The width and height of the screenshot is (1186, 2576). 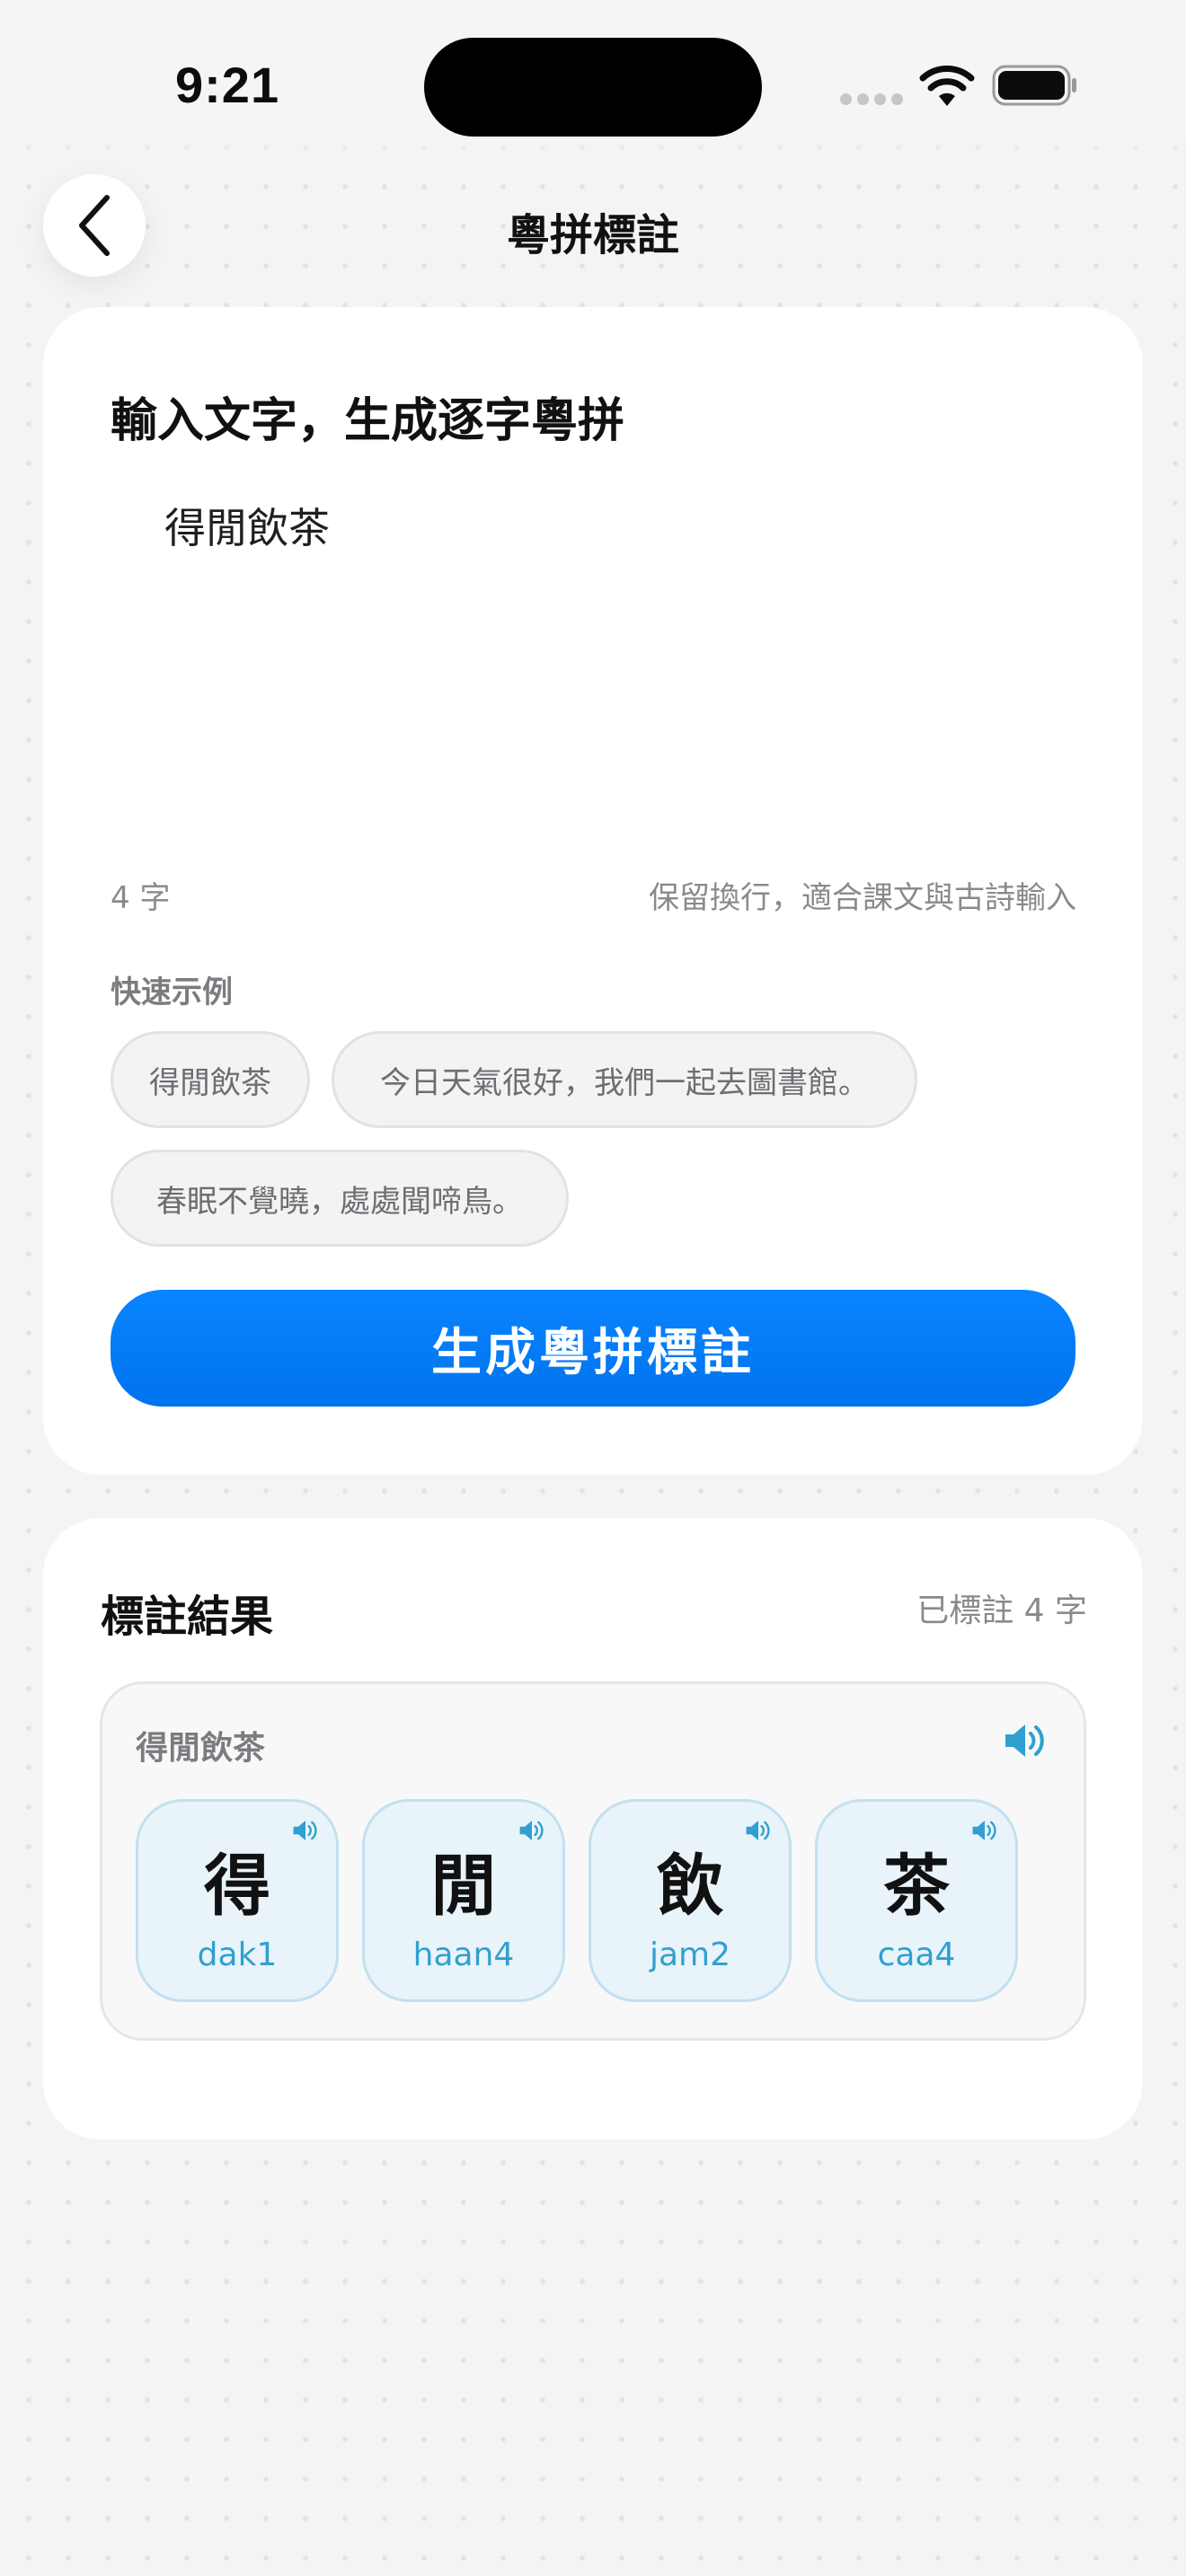 I want to click on wifi-icon, so click(x=947, y=86).